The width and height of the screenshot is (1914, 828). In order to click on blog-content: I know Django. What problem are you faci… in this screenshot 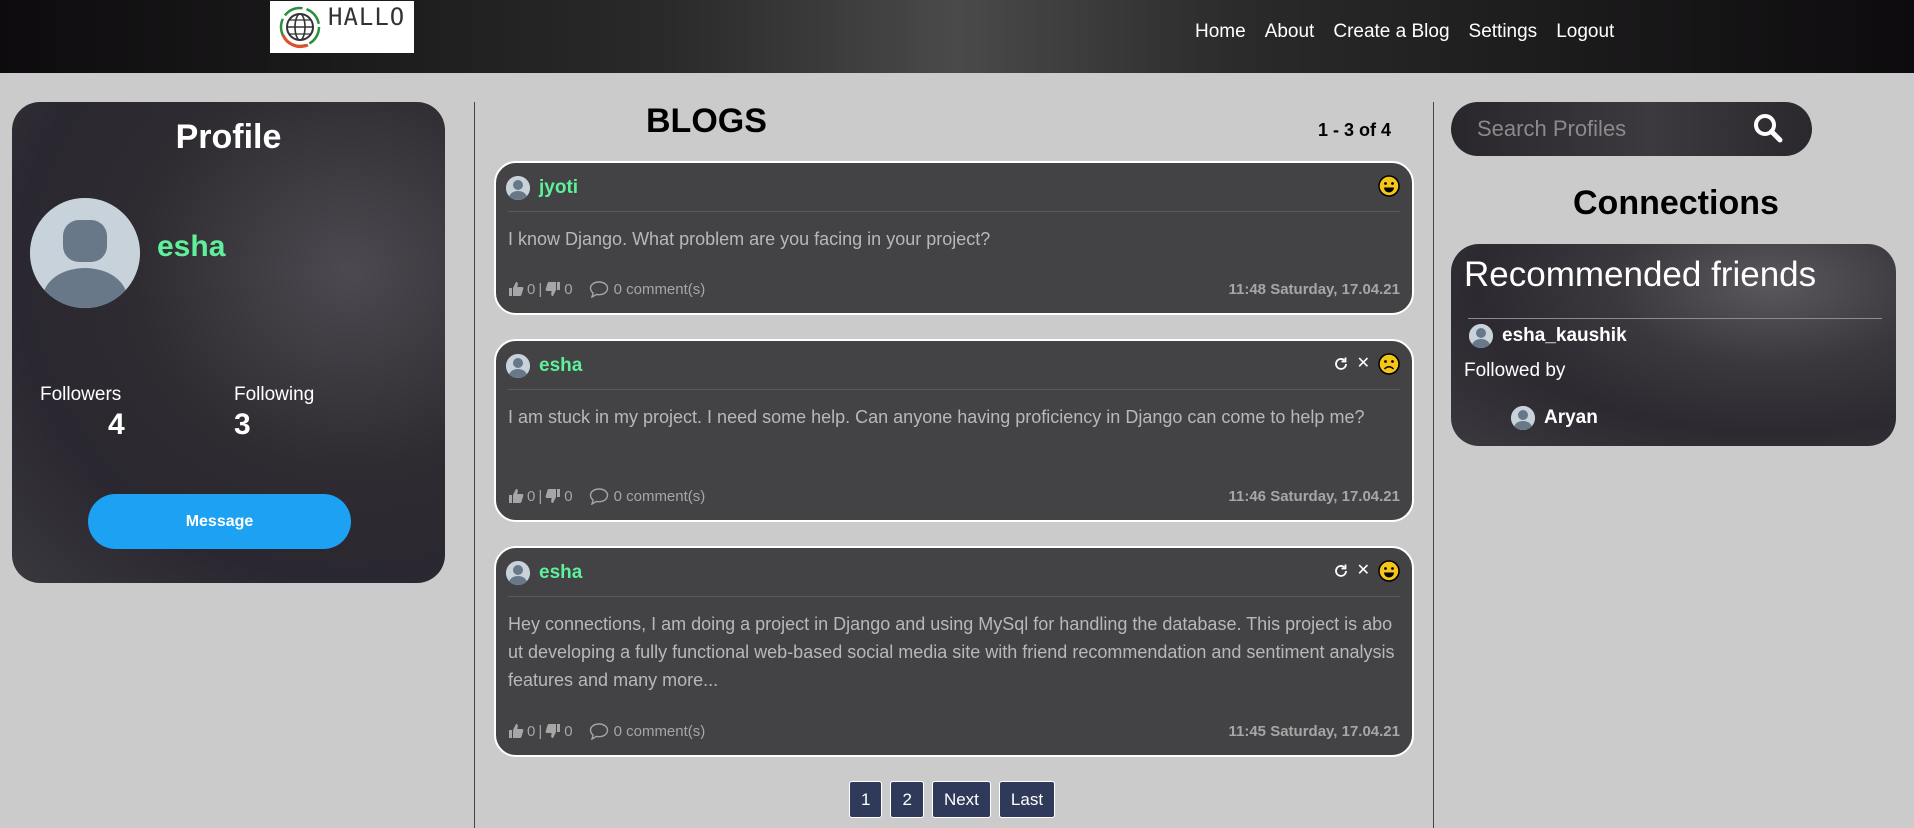, I will do `click(749, 239)`.